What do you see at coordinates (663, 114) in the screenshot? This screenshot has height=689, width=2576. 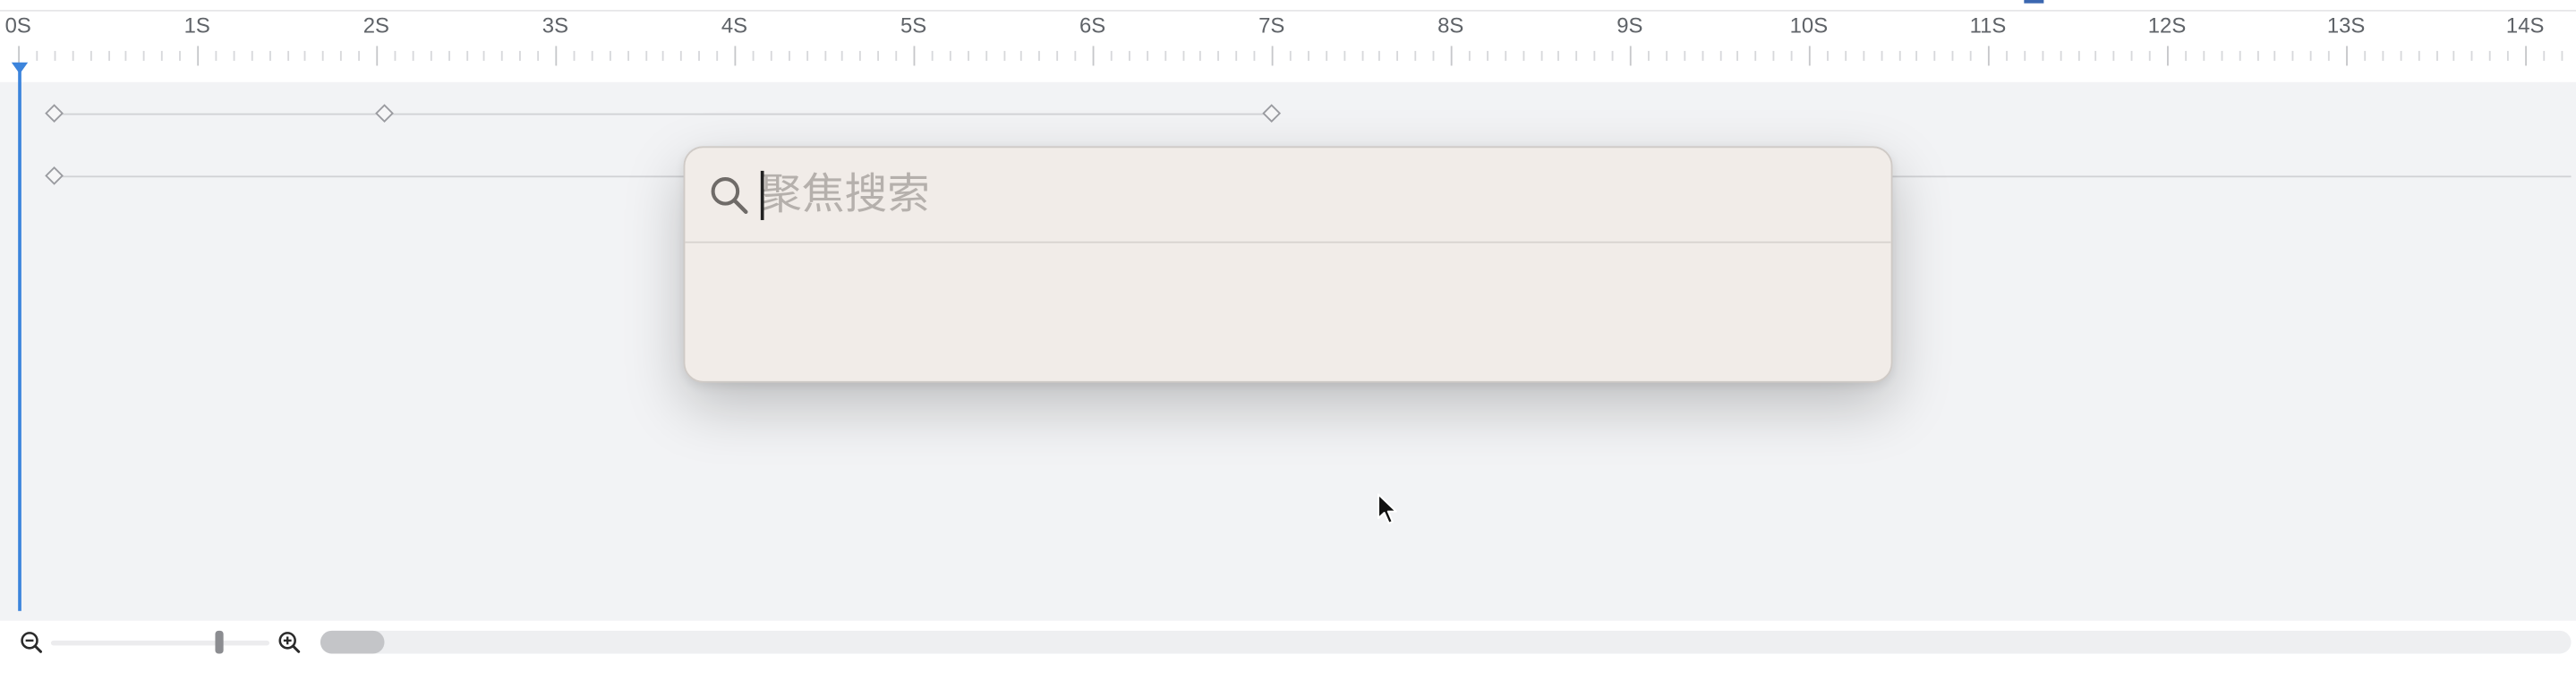 I see `track-line` at bounding box center [663, 114].